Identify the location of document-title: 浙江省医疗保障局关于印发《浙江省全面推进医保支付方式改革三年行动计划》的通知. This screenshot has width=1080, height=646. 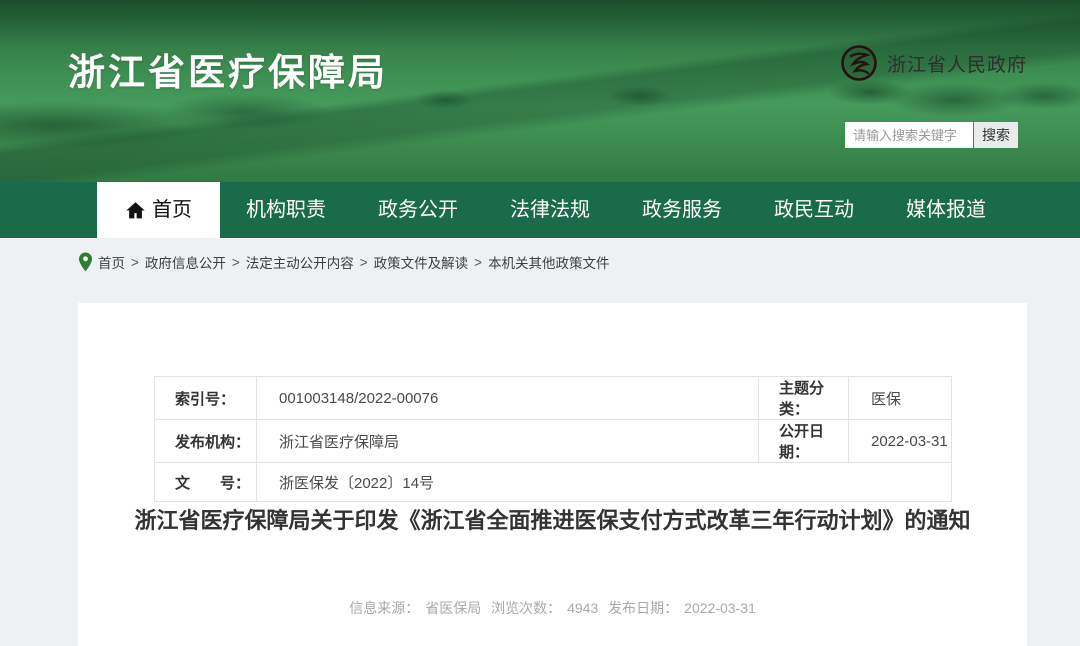
(552, 520).